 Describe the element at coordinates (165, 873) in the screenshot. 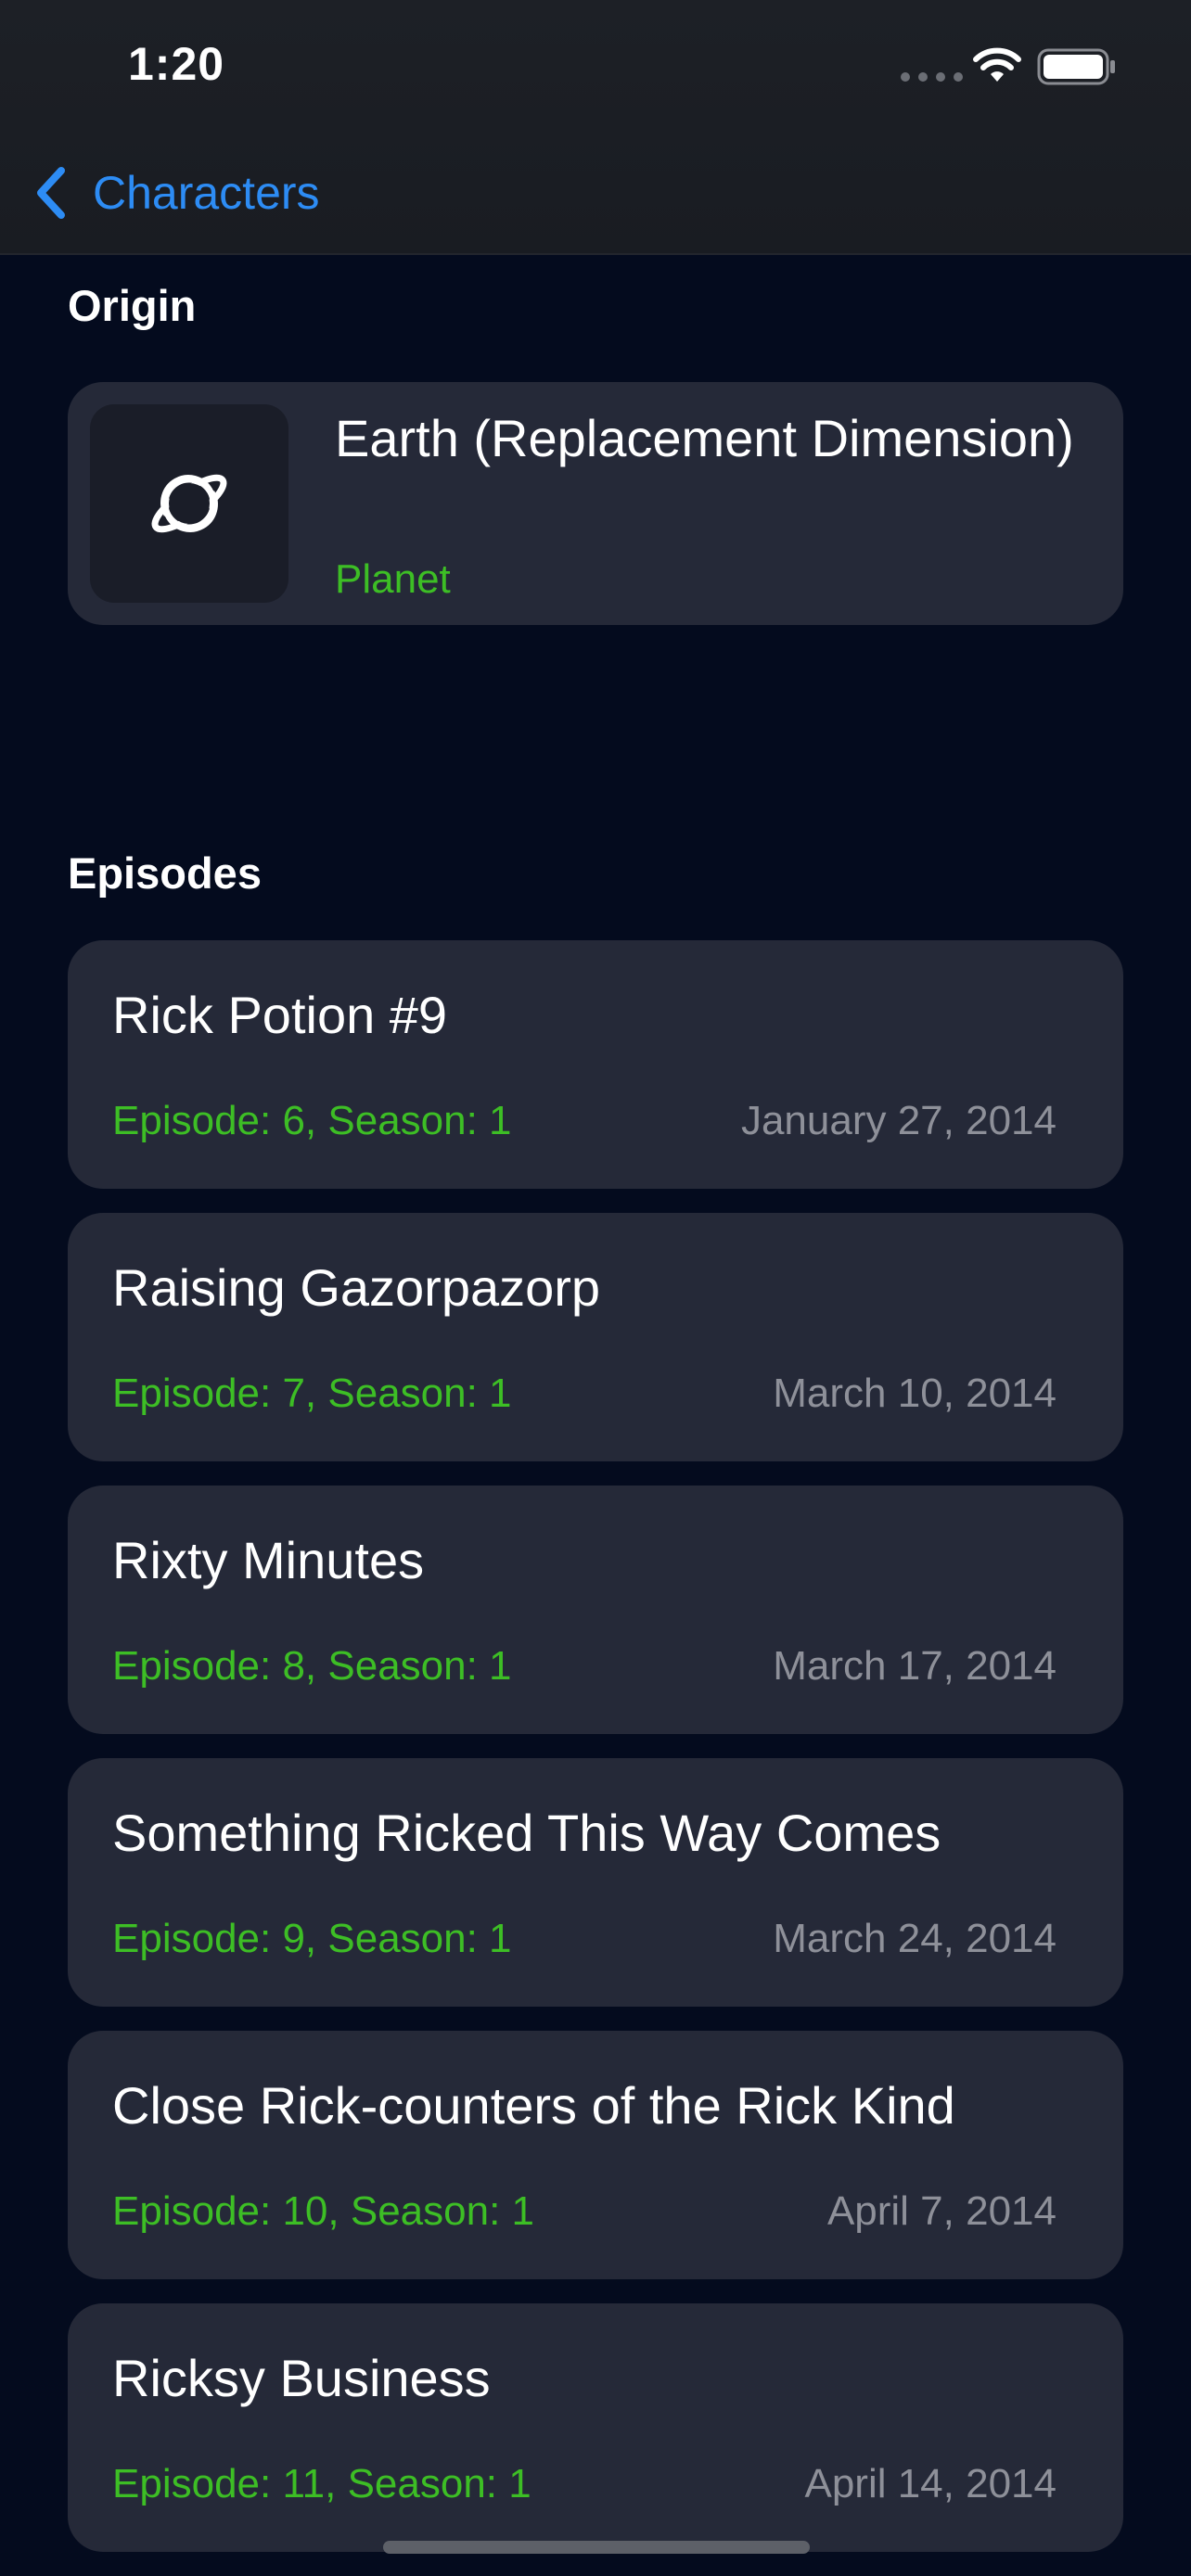

I see `episodes-section-title: Episodes` at that location.